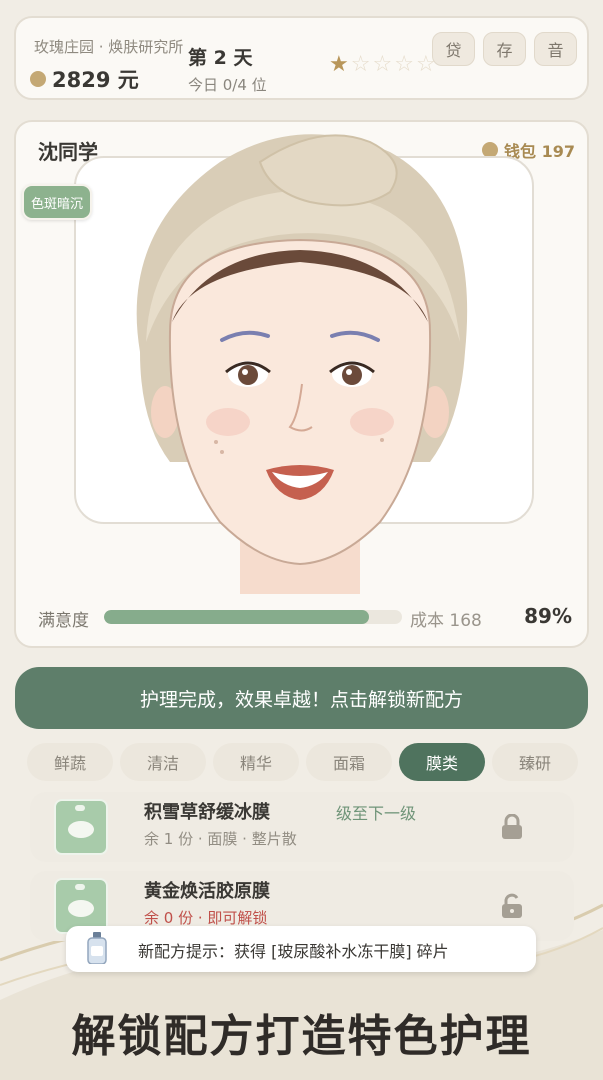  What do you see at coordinates (535, 762) in the screenshot?
I see `tab-premium: 臻研` at bounding box center [535, 762].